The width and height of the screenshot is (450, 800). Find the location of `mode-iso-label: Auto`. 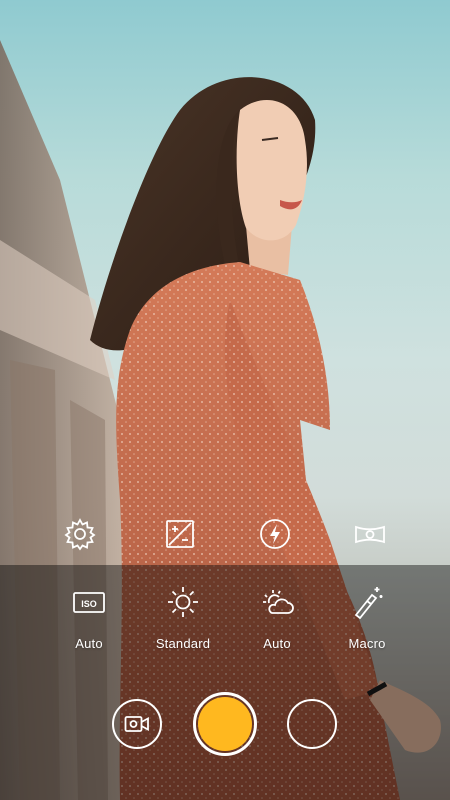

mode-iso-label: Auto is located at coordinates (89, 643).